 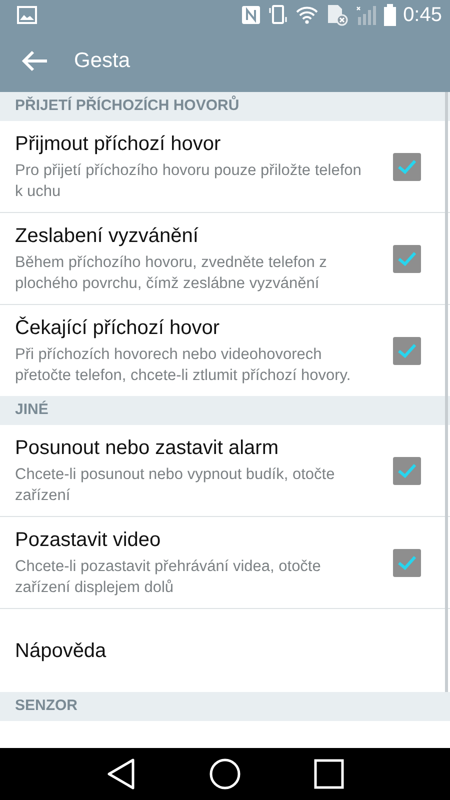 I want to click on setting-title: Nápověda, so click(x=60, y=651).